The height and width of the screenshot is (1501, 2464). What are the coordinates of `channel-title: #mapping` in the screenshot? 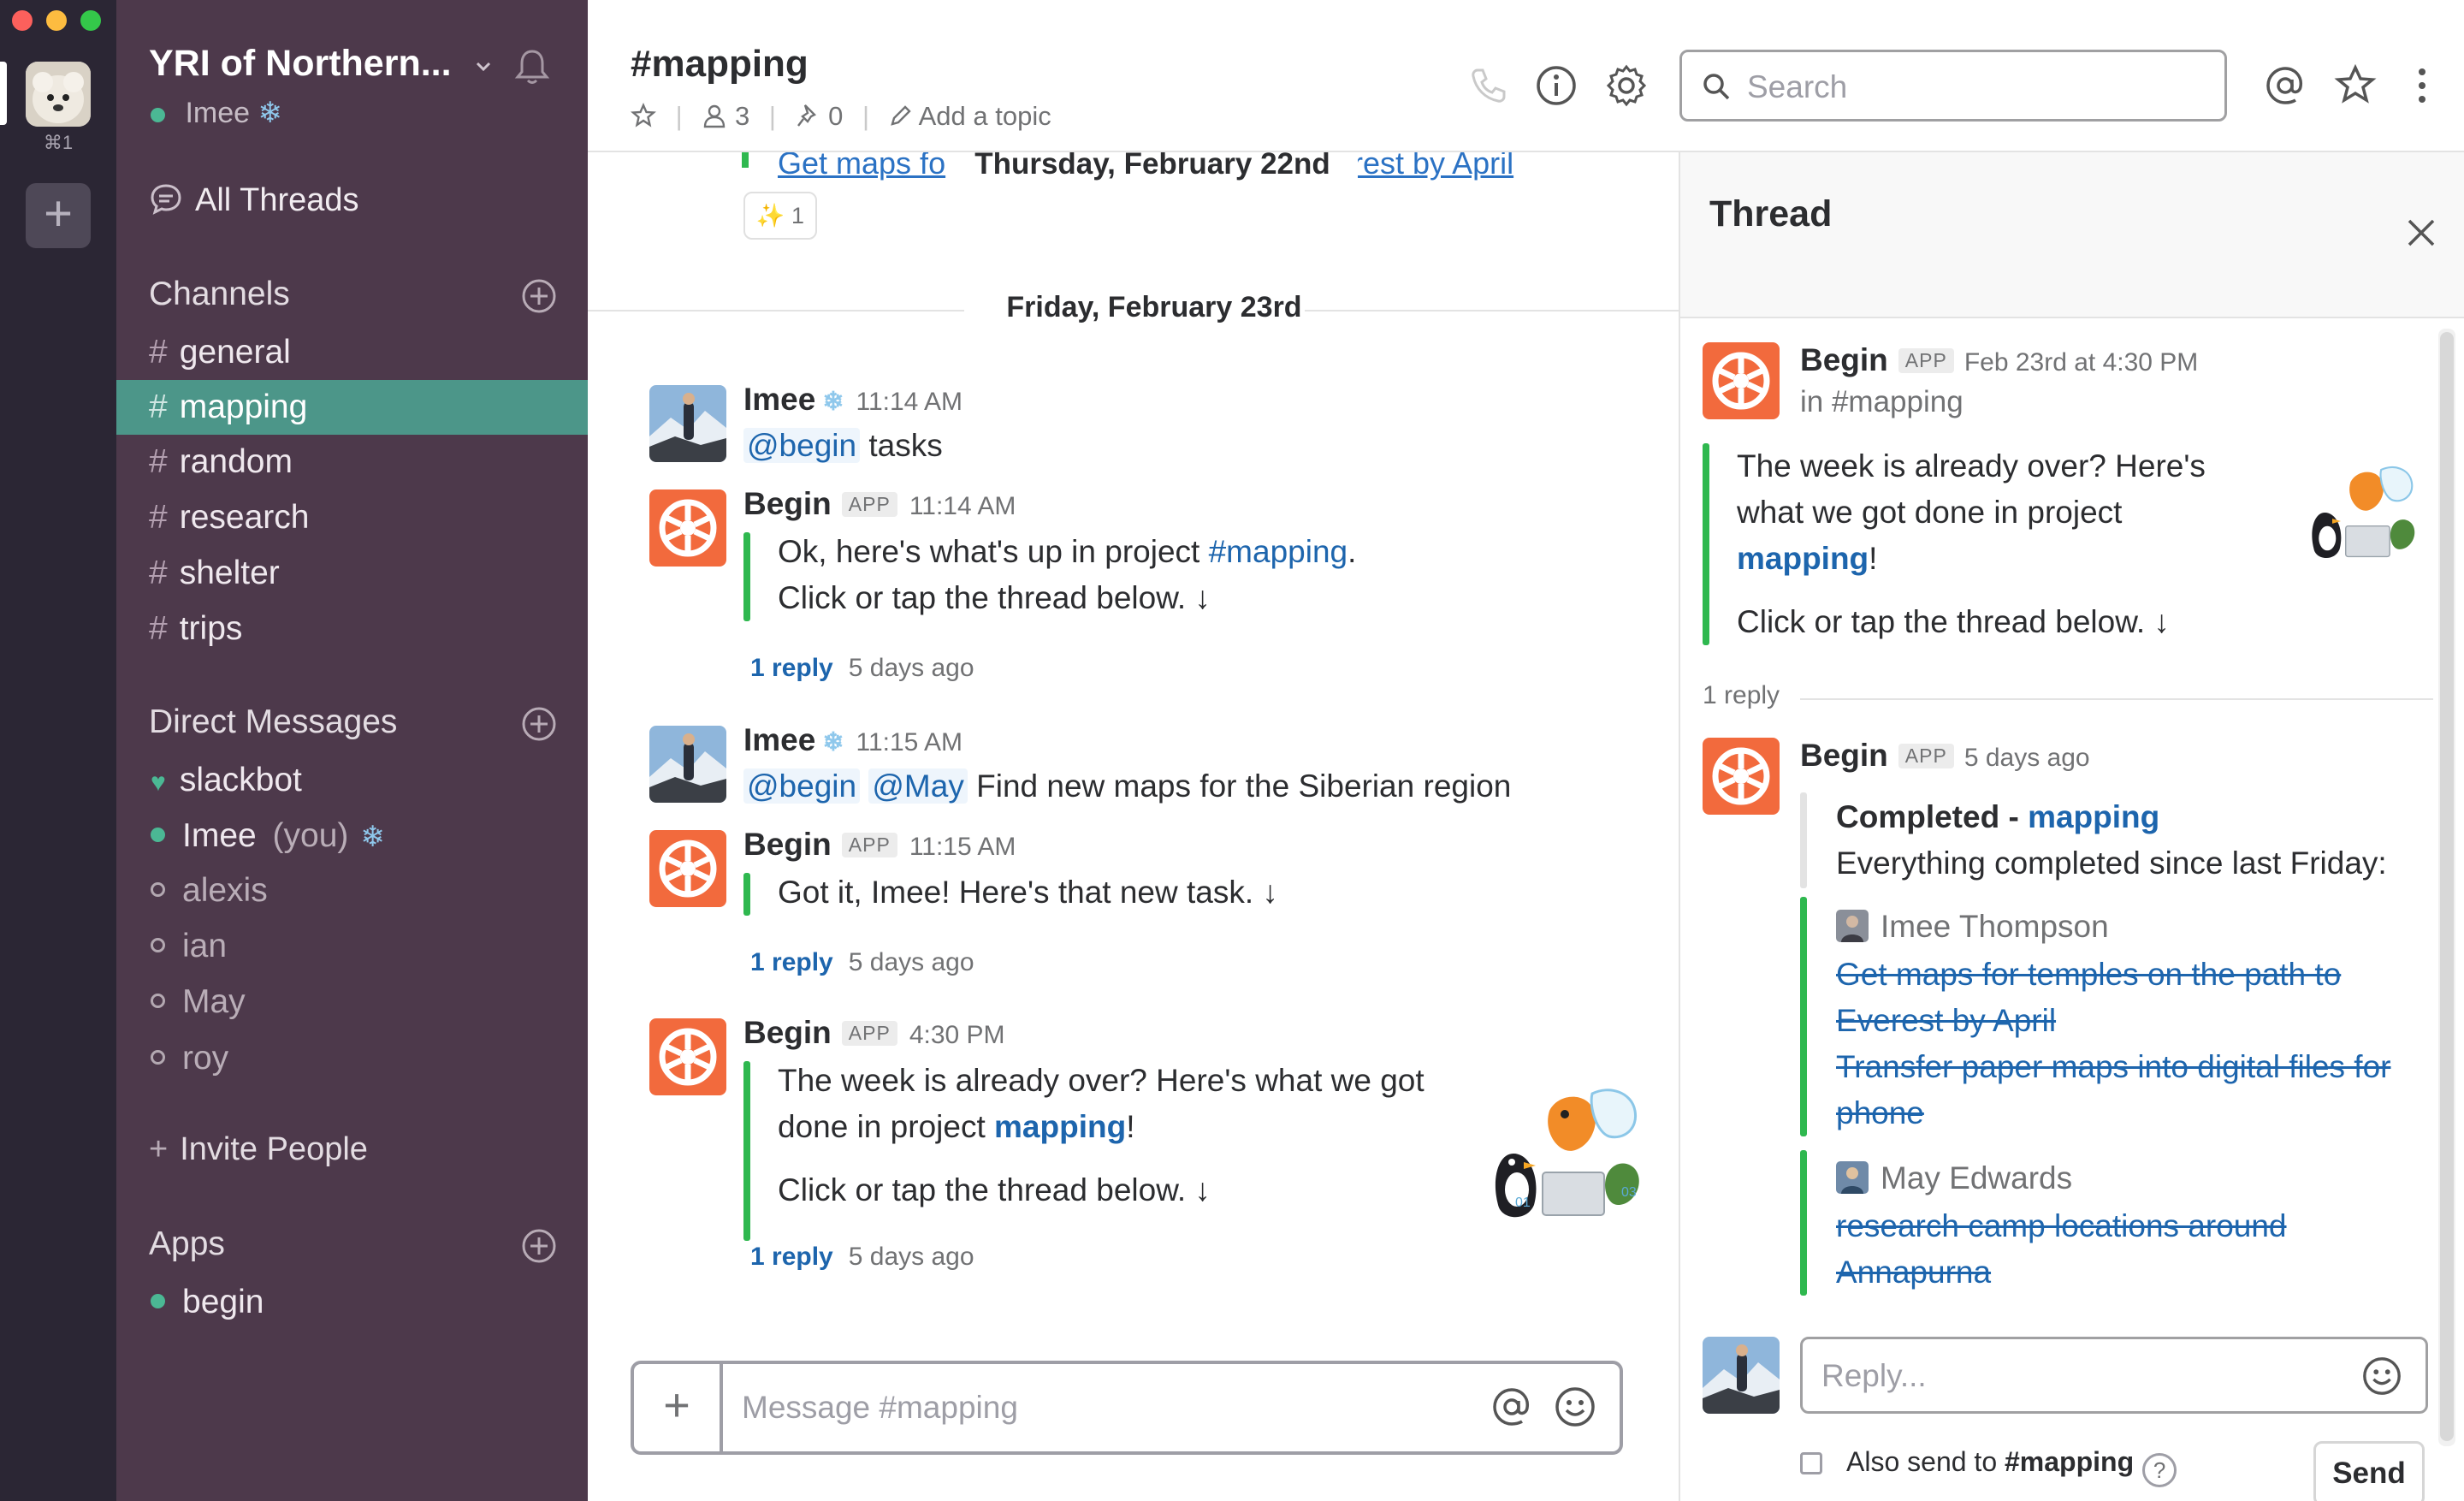 It's located at (719, 64).